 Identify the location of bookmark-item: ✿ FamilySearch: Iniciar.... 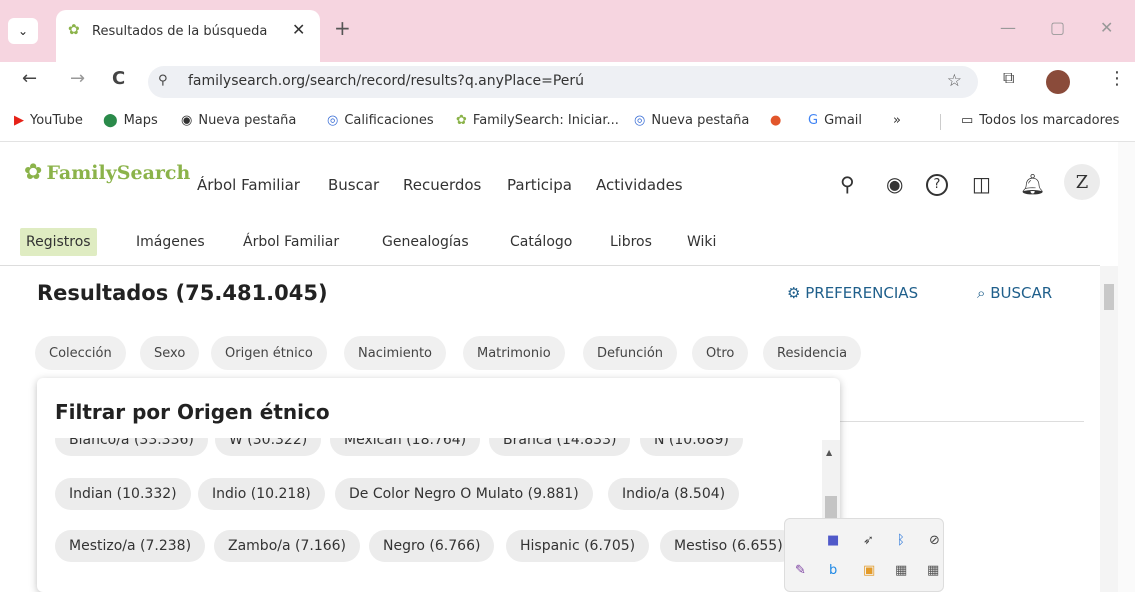
(537, 120).